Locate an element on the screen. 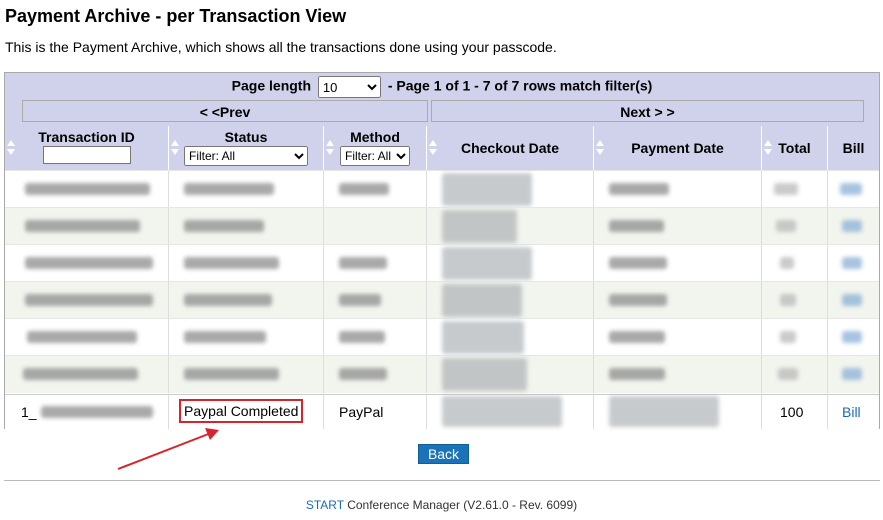  red-arrow-annotation is located at coordinates (168, 449).